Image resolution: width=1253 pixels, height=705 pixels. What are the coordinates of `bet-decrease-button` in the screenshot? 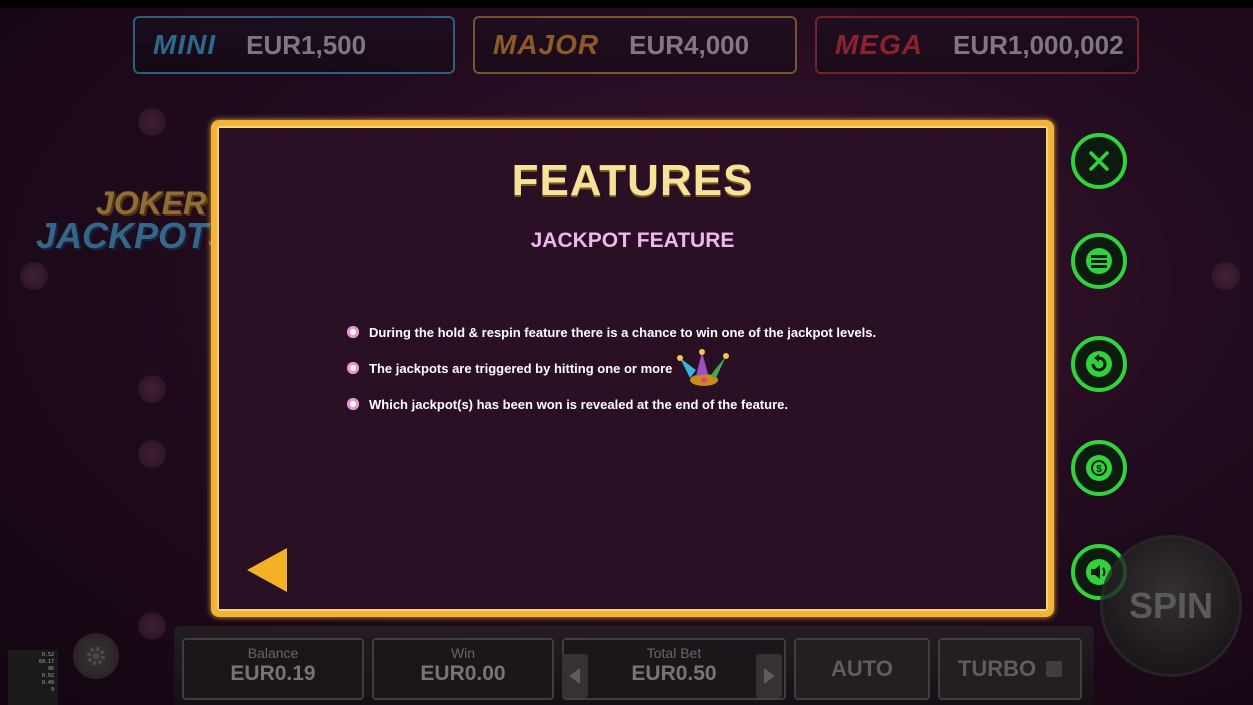 It's located at (575, 676).